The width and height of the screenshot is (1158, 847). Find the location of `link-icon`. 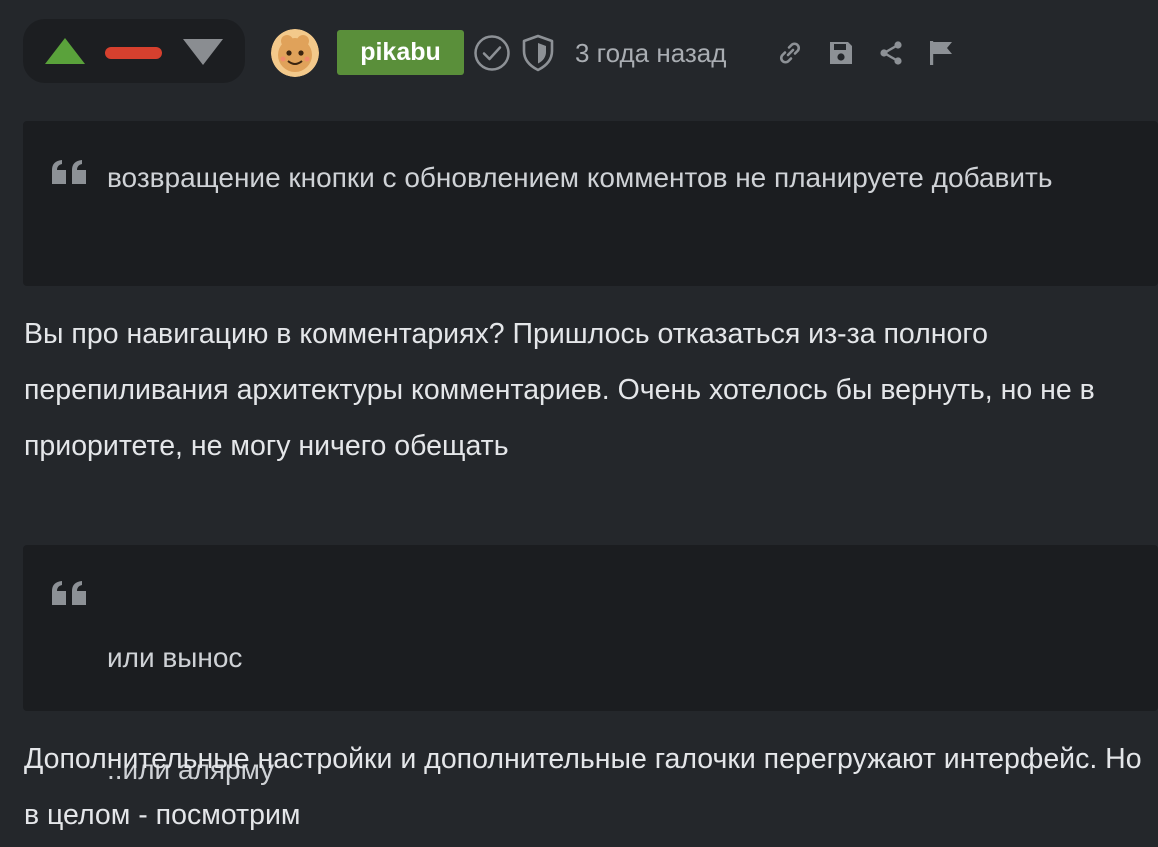

link-icon is located at coordinates (790, 53).